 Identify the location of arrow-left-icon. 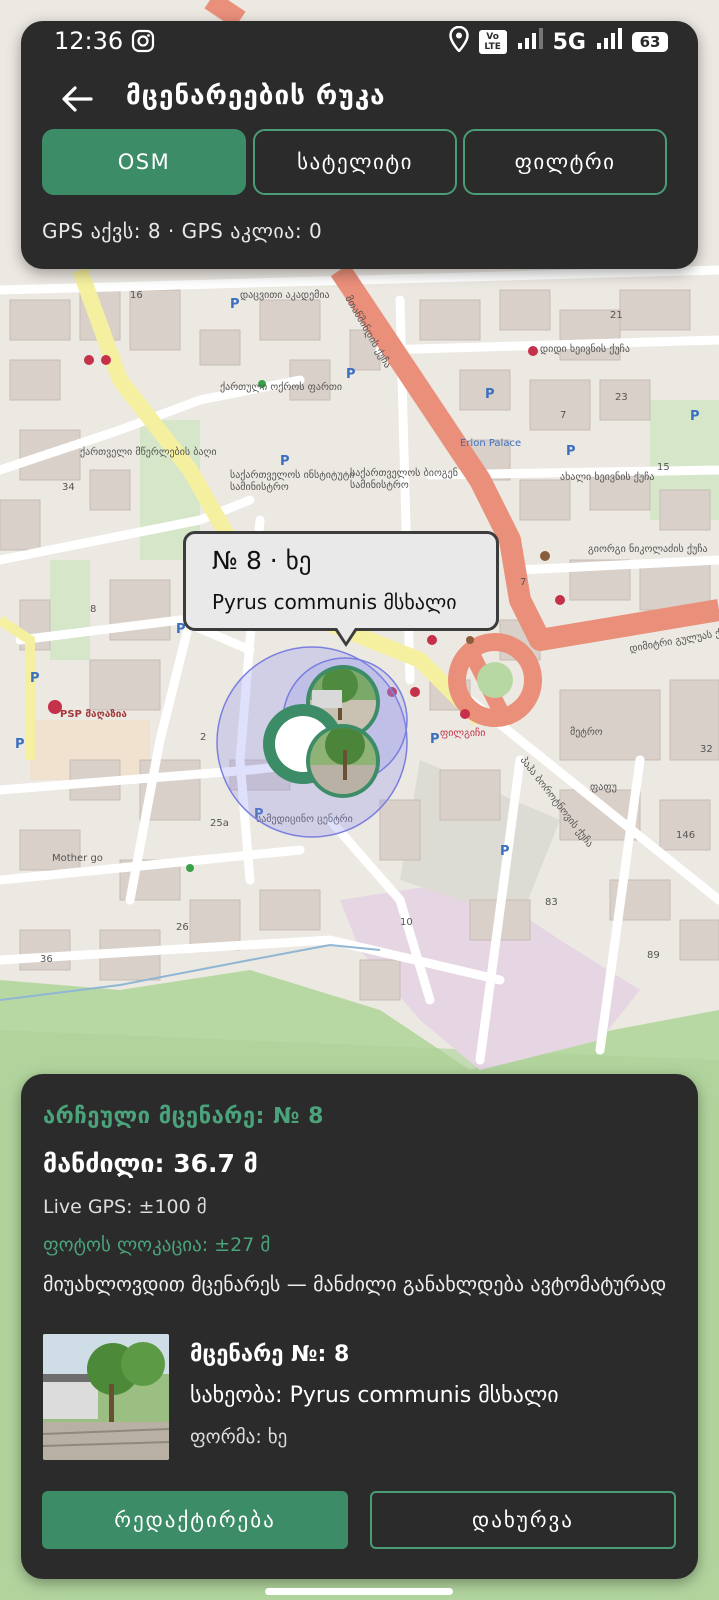
(77, 99).